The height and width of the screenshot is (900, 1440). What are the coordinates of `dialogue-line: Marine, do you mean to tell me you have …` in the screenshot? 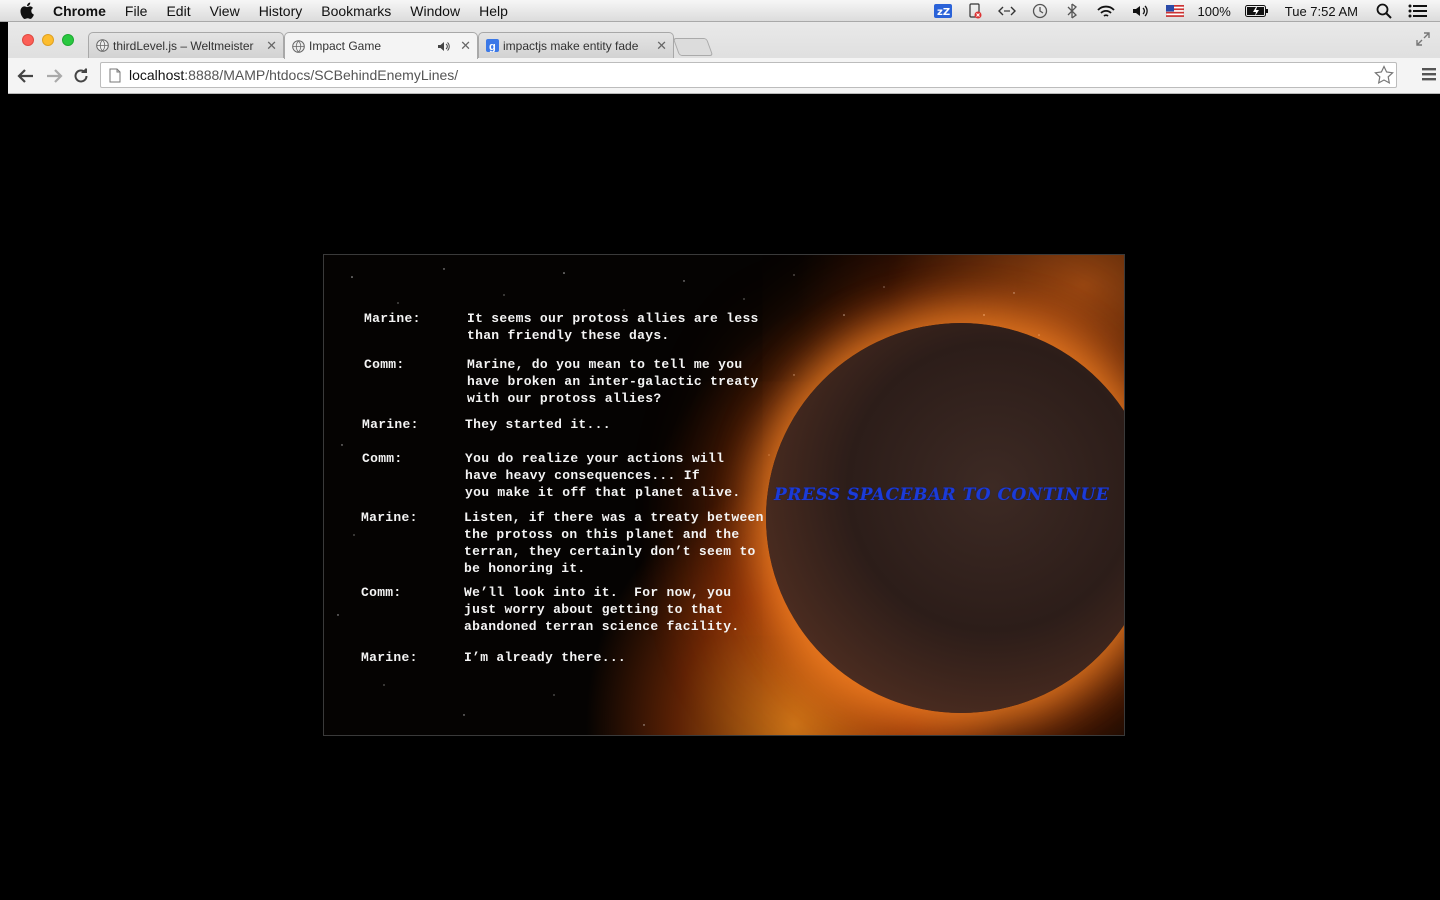 It's located at (613, 381).